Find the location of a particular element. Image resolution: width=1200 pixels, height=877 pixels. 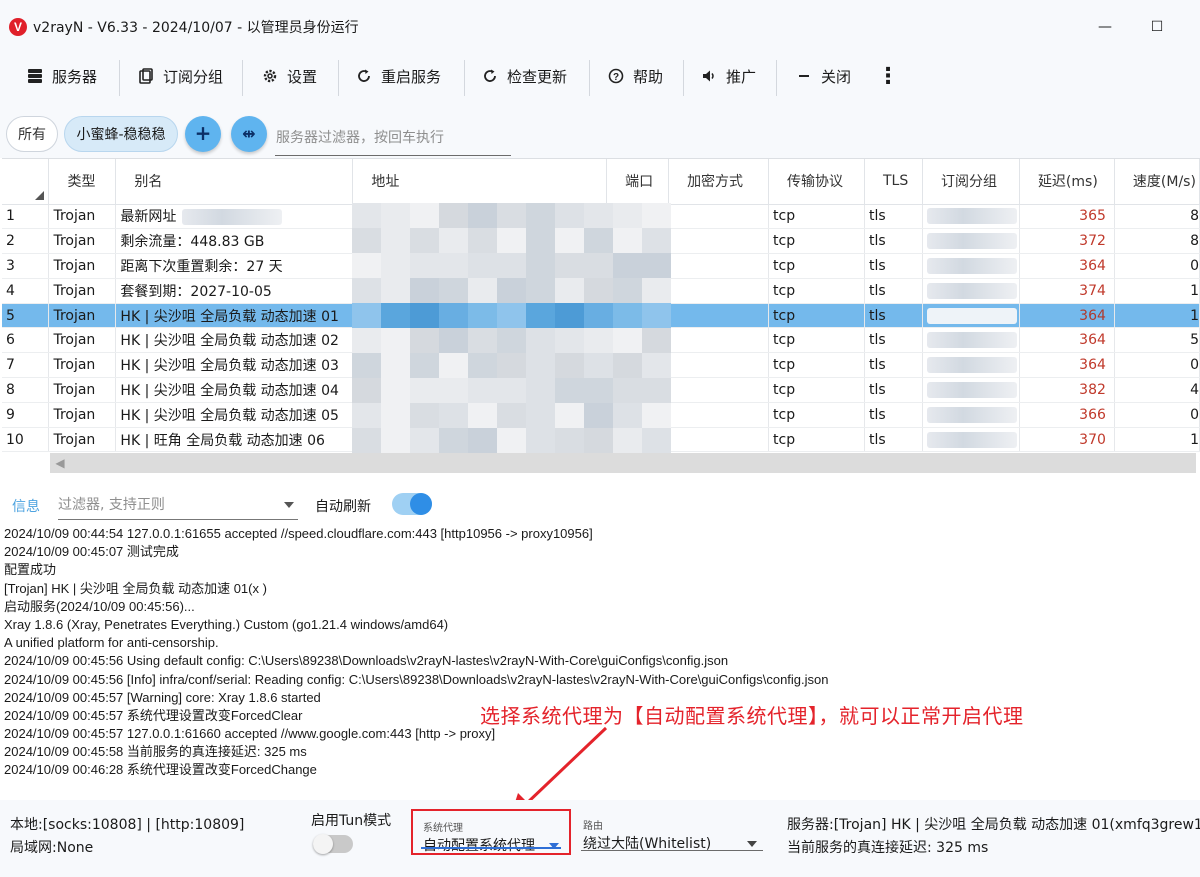

maximize-button: ☐ is located at coordinates (1157, 27).